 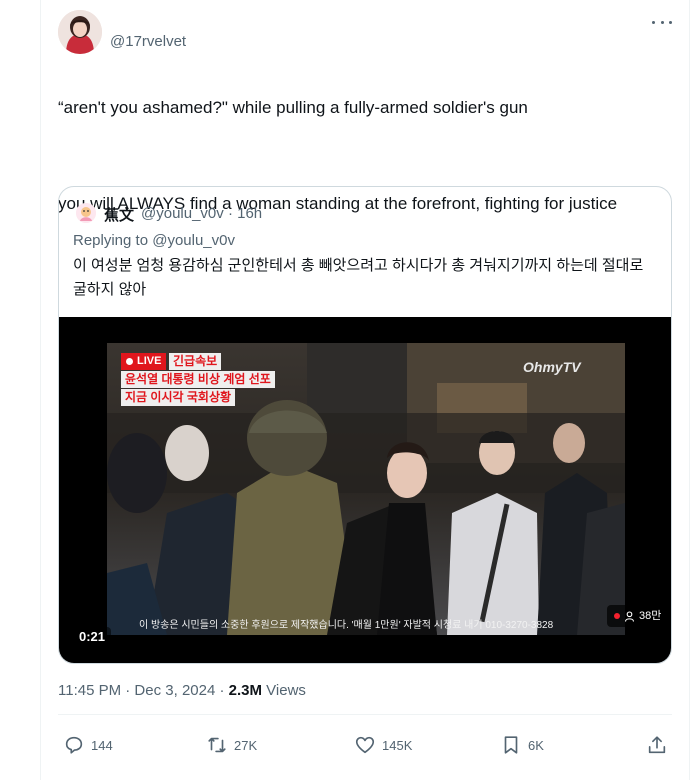 What do you see at coordinates (536, 745) in the screenshot?
I see `bookmark-count: 6K` at bounding box center [536, 745].